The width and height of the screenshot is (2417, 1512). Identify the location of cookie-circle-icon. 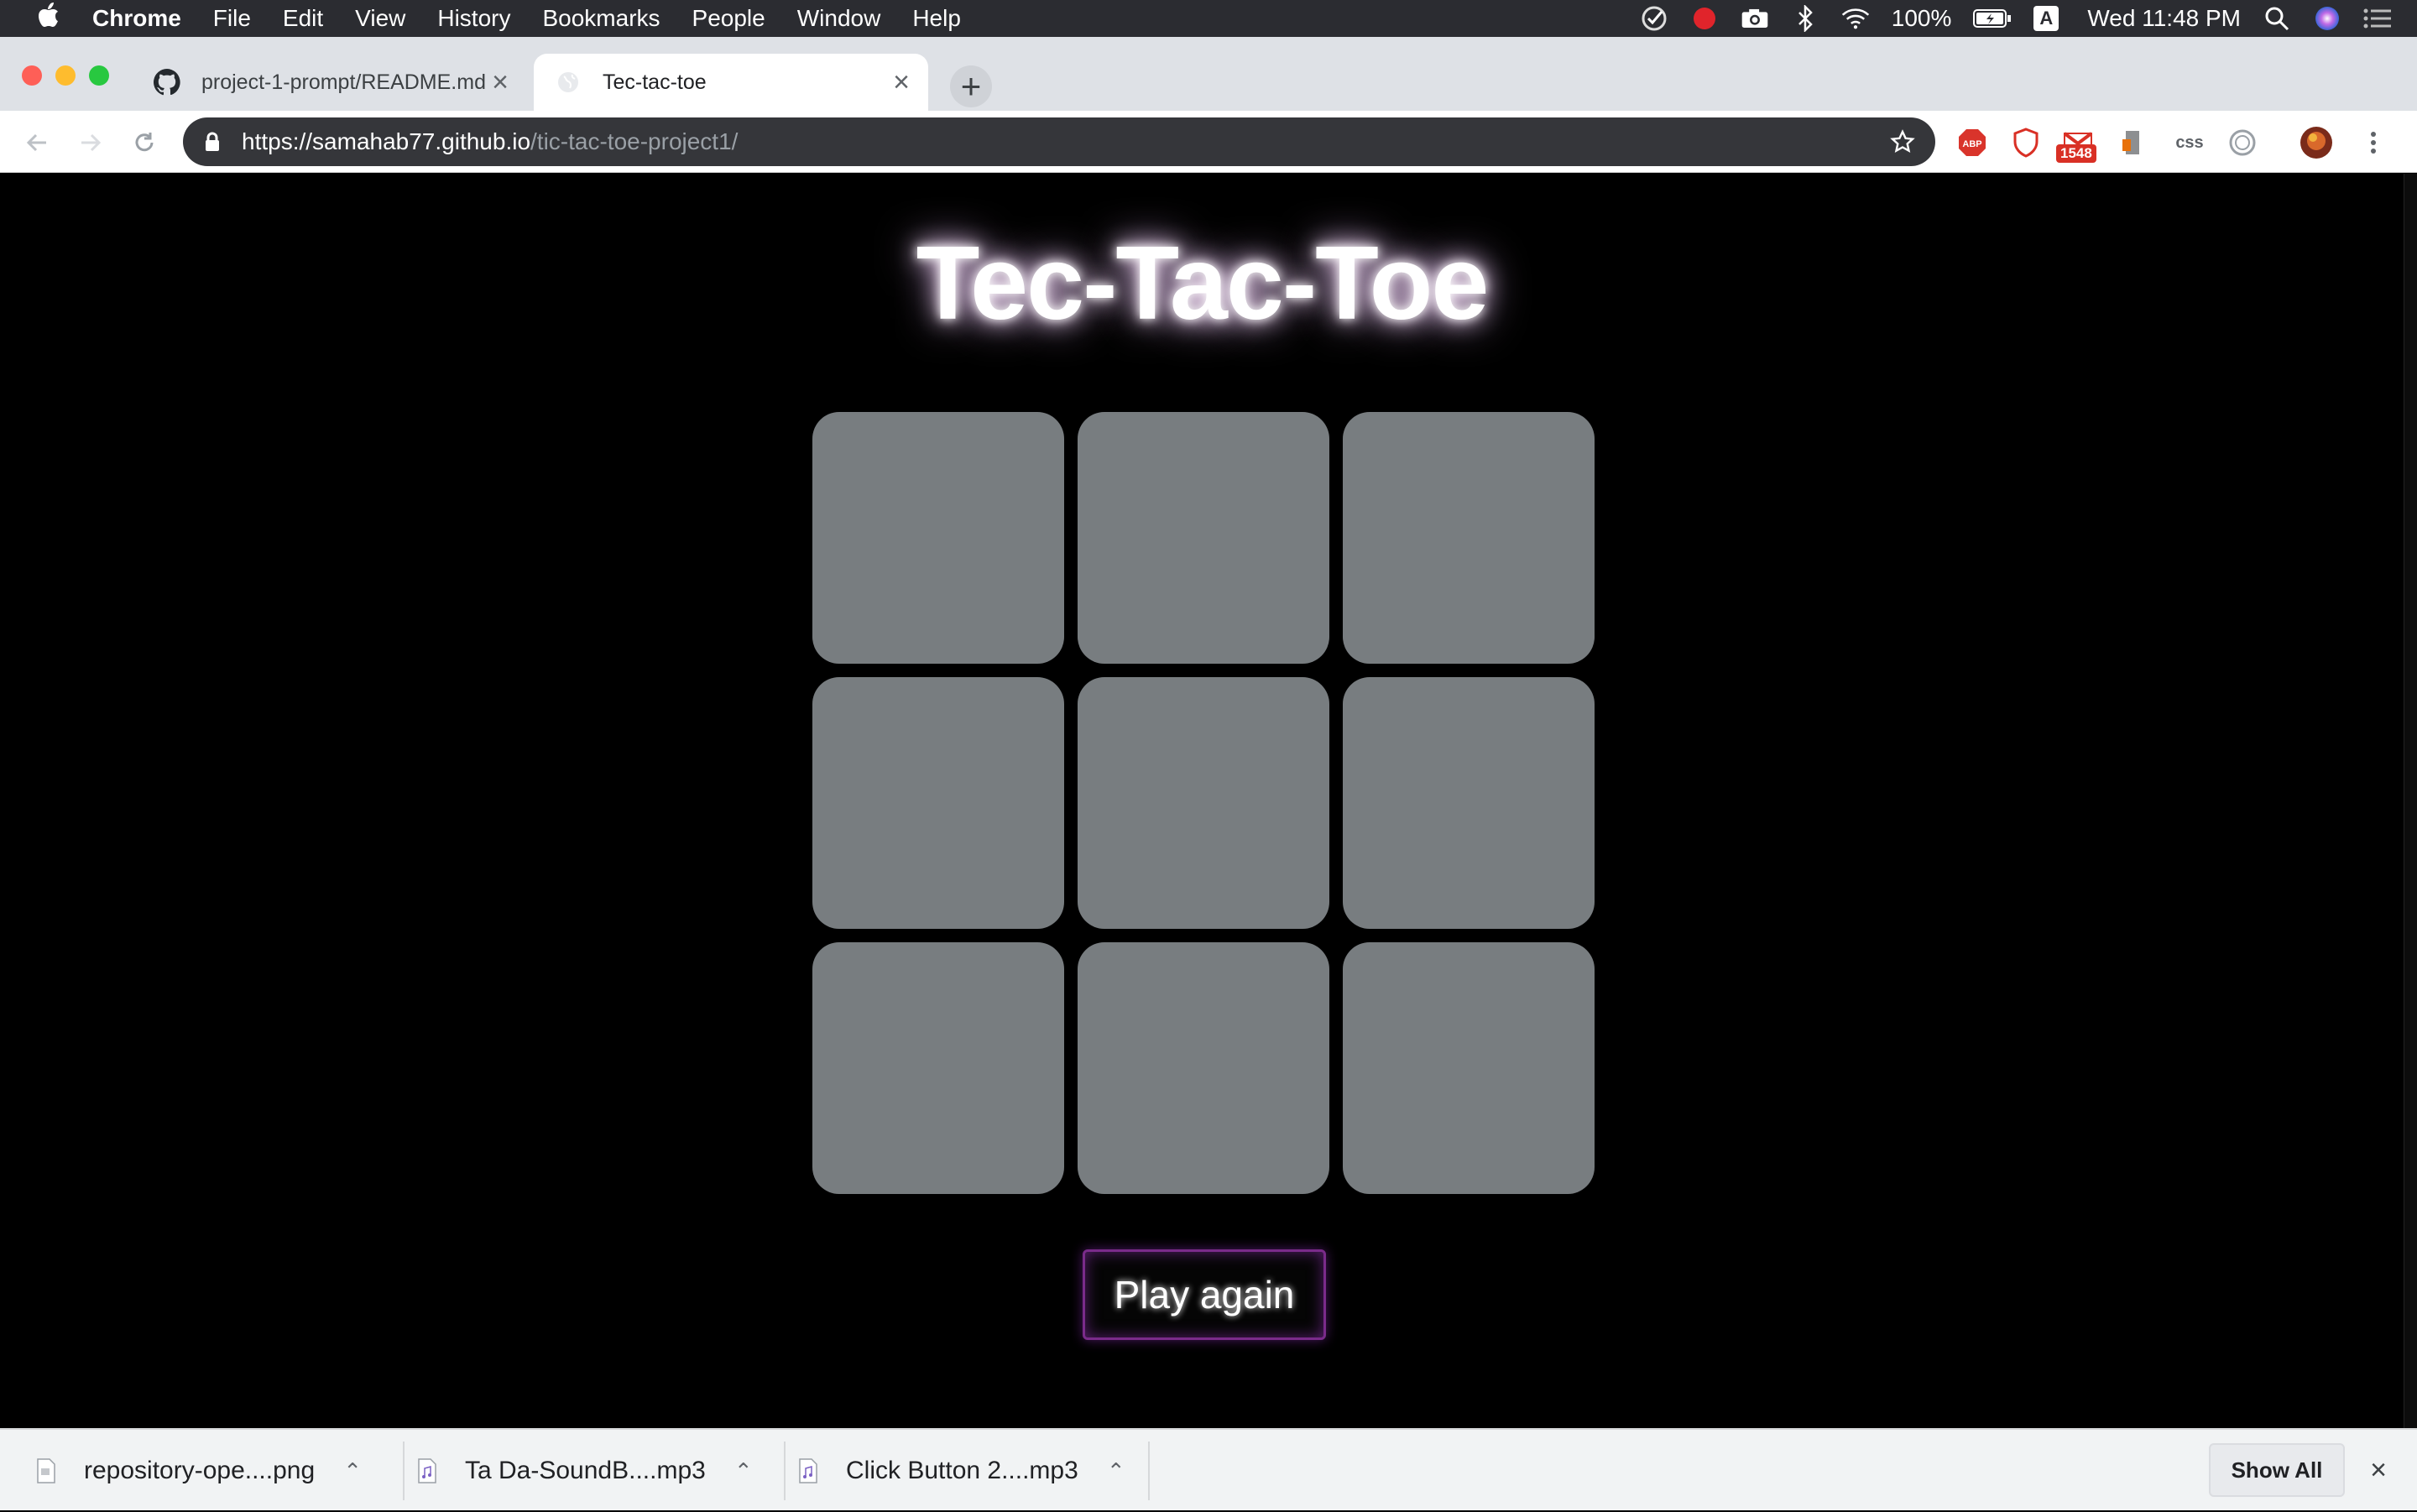
(2242, 142).